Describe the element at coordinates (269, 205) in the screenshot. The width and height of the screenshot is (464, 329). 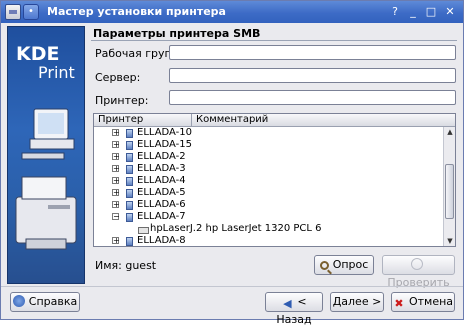
I see `tree-item: + ELLADA-6` at that location.